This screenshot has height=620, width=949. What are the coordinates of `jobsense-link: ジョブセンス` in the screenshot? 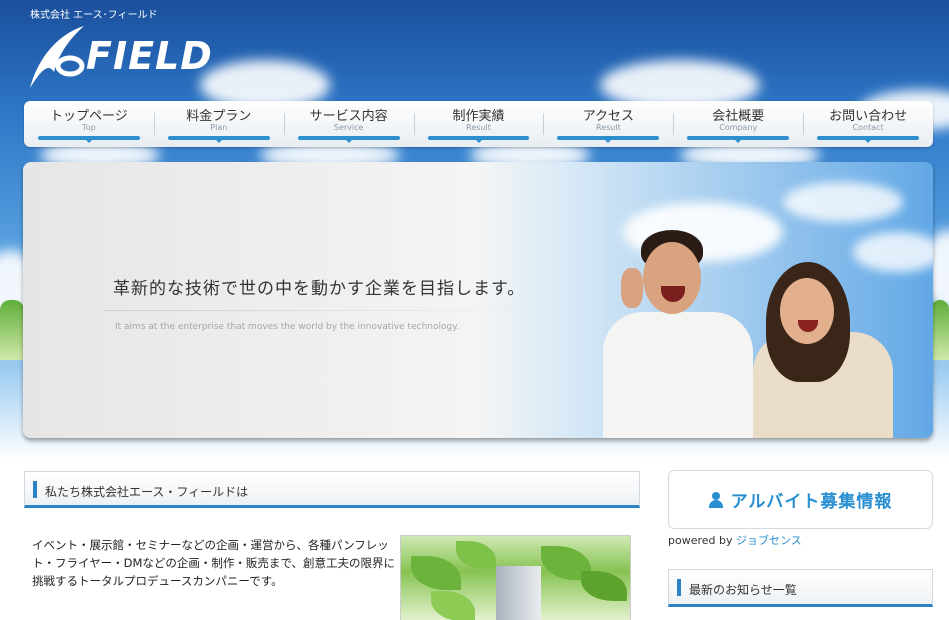 It's located at (769, 540).